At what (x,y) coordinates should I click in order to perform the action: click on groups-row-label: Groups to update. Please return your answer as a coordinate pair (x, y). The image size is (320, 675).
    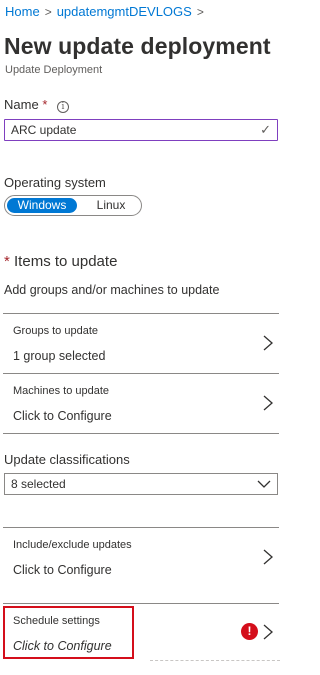
    Looking at the image, I should click on (56, 331).